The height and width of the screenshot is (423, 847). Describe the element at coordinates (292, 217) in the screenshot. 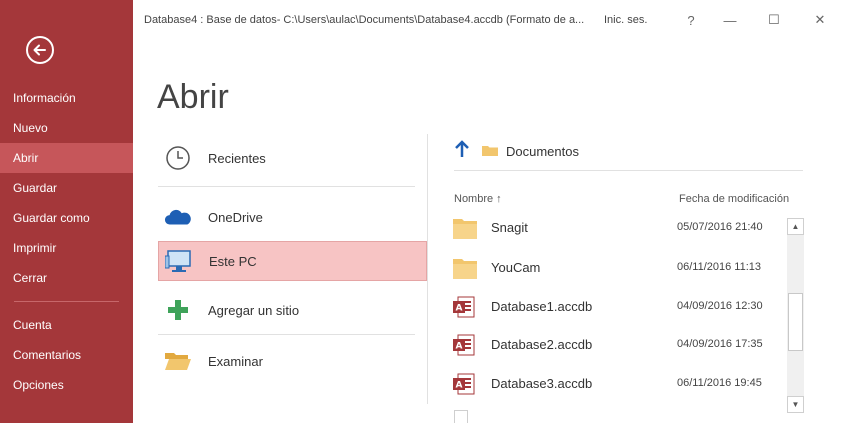

I see `location-onedrive: OneDrive` at that location.